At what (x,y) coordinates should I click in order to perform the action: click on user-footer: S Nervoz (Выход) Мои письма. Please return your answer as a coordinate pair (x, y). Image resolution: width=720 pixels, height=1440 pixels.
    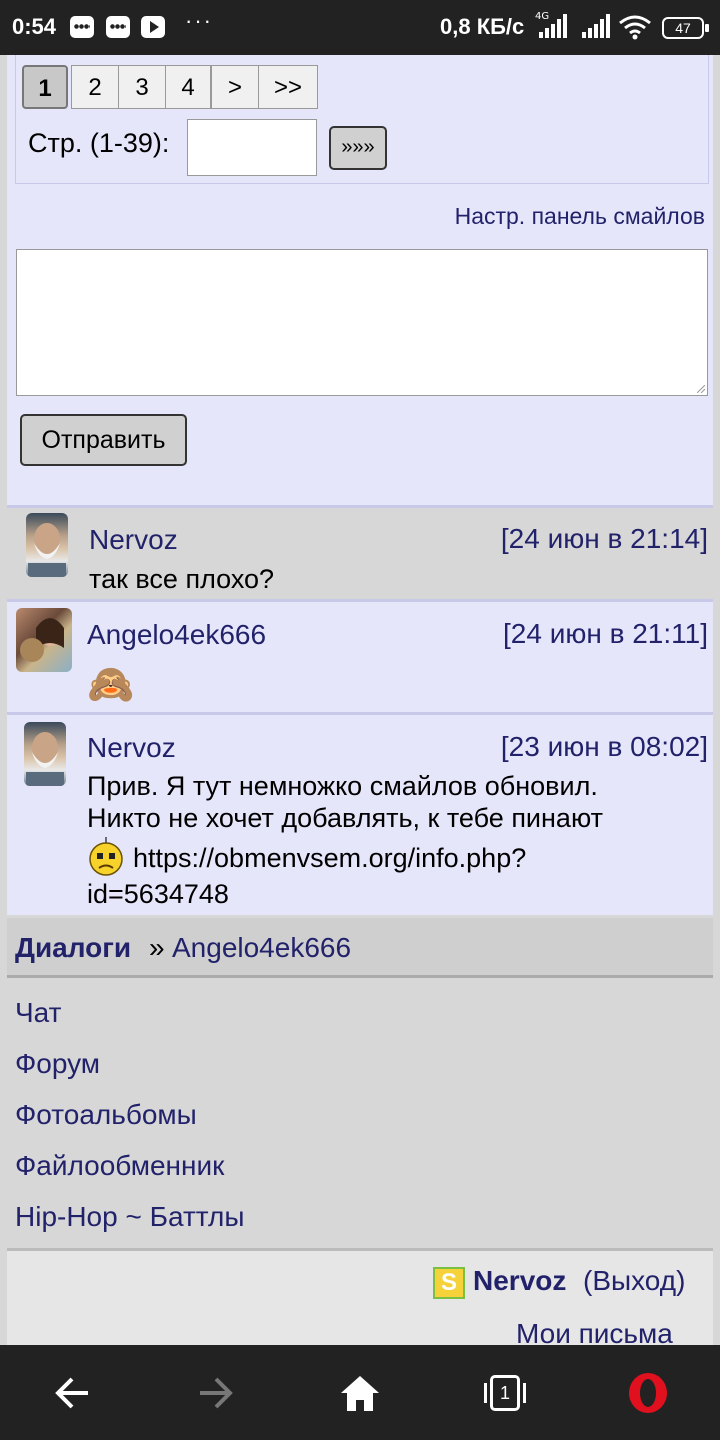
    Looking at the image, I should click on (360, 1298).